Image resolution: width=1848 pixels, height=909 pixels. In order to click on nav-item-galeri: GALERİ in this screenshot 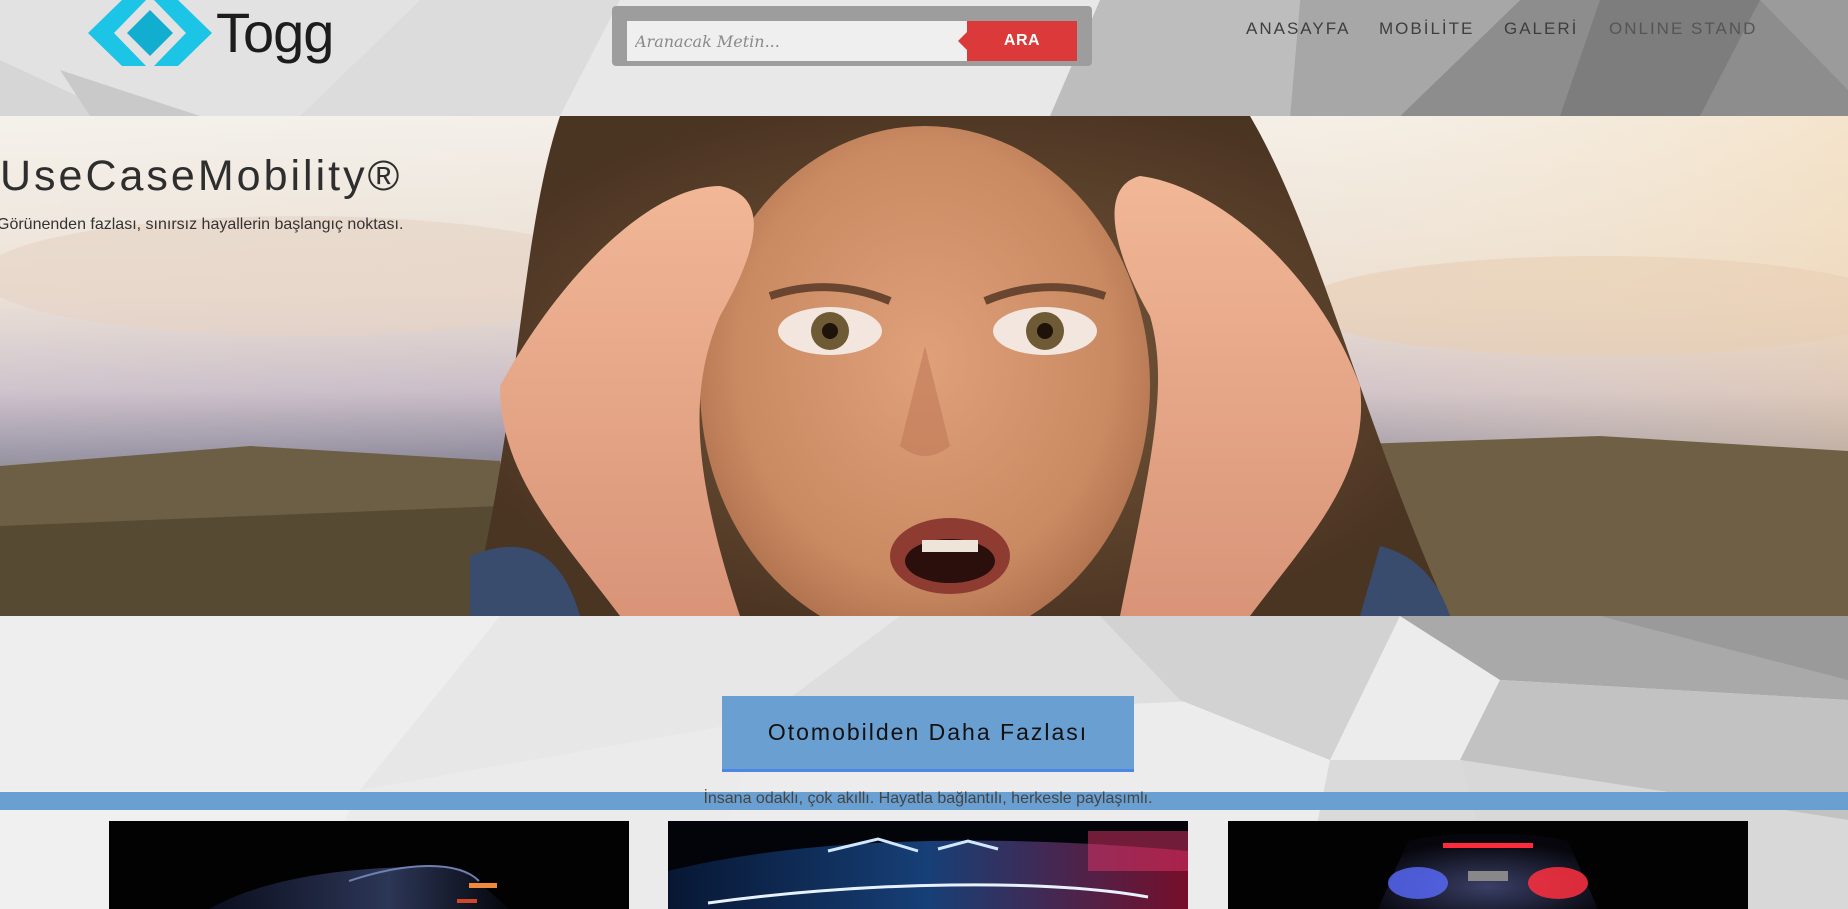, I will do `click(1541, 29)`.